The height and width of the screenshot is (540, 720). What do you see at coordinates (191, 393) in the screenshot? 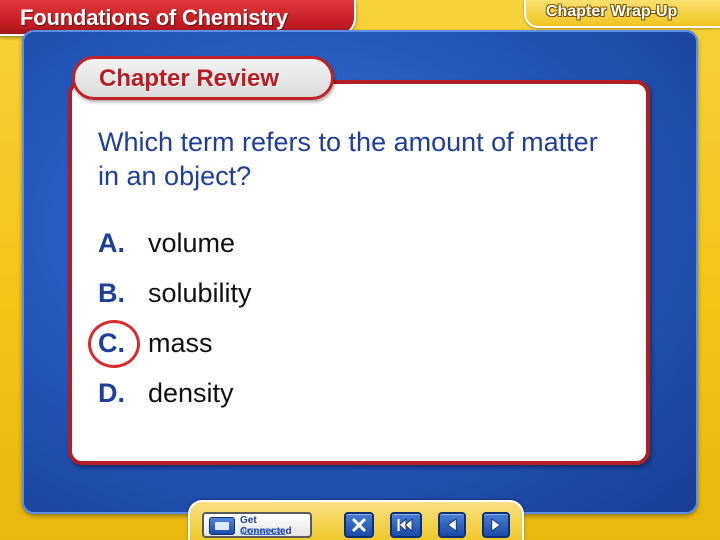
I see `answer-text: density` at bounding box center [191, 393].